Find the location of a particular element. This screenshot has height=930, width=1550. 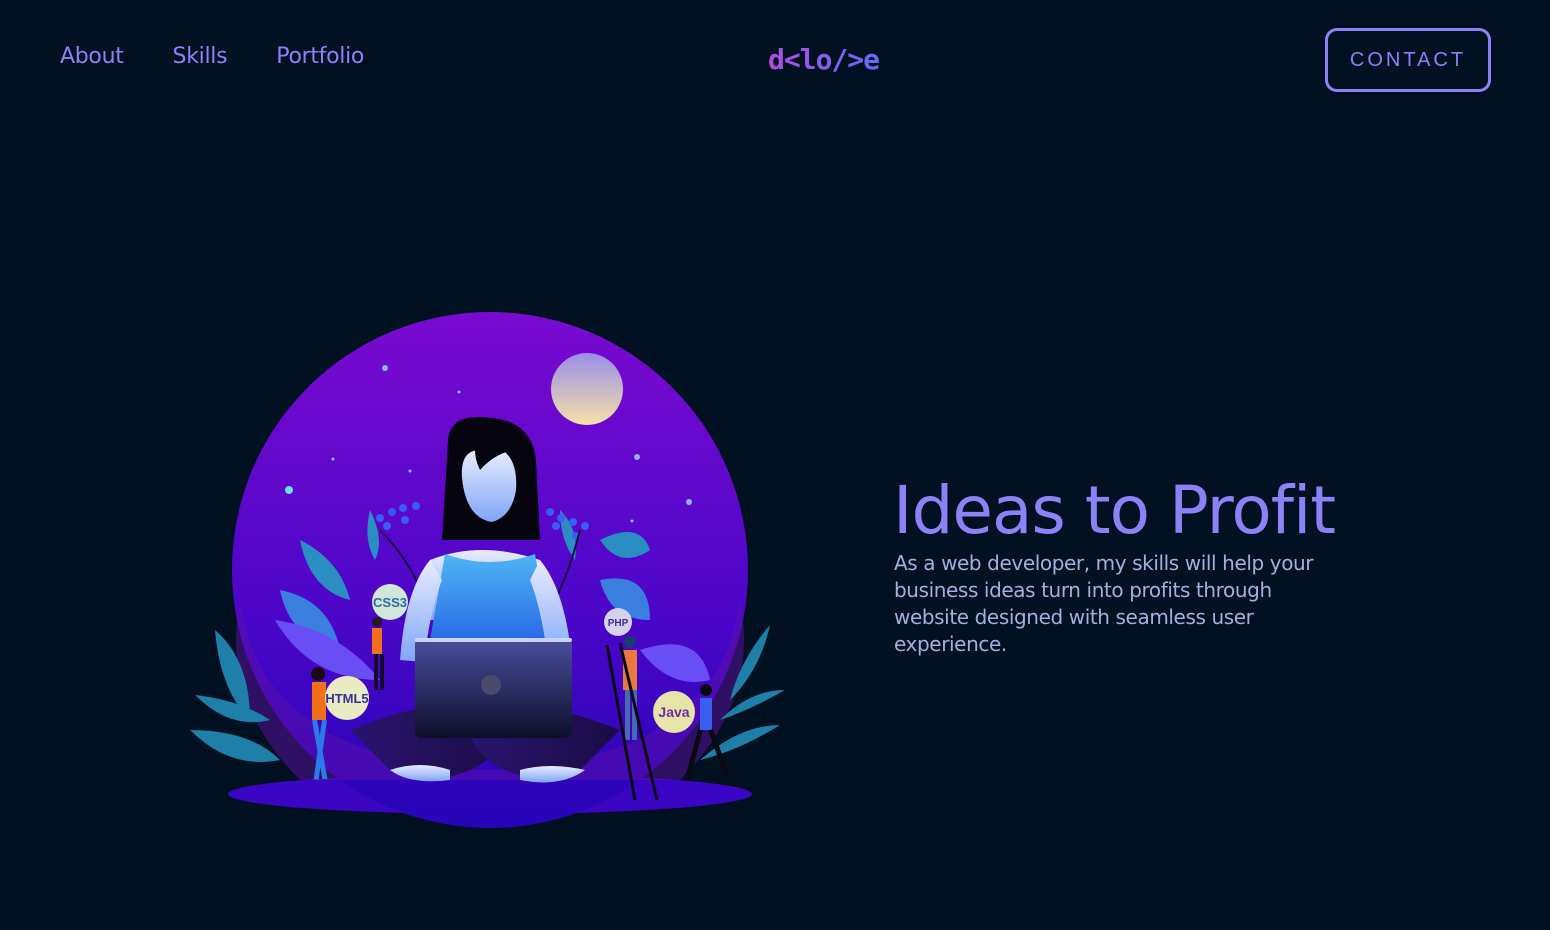

site-logo: d<lo/>e is located at coordinates (833, 63).